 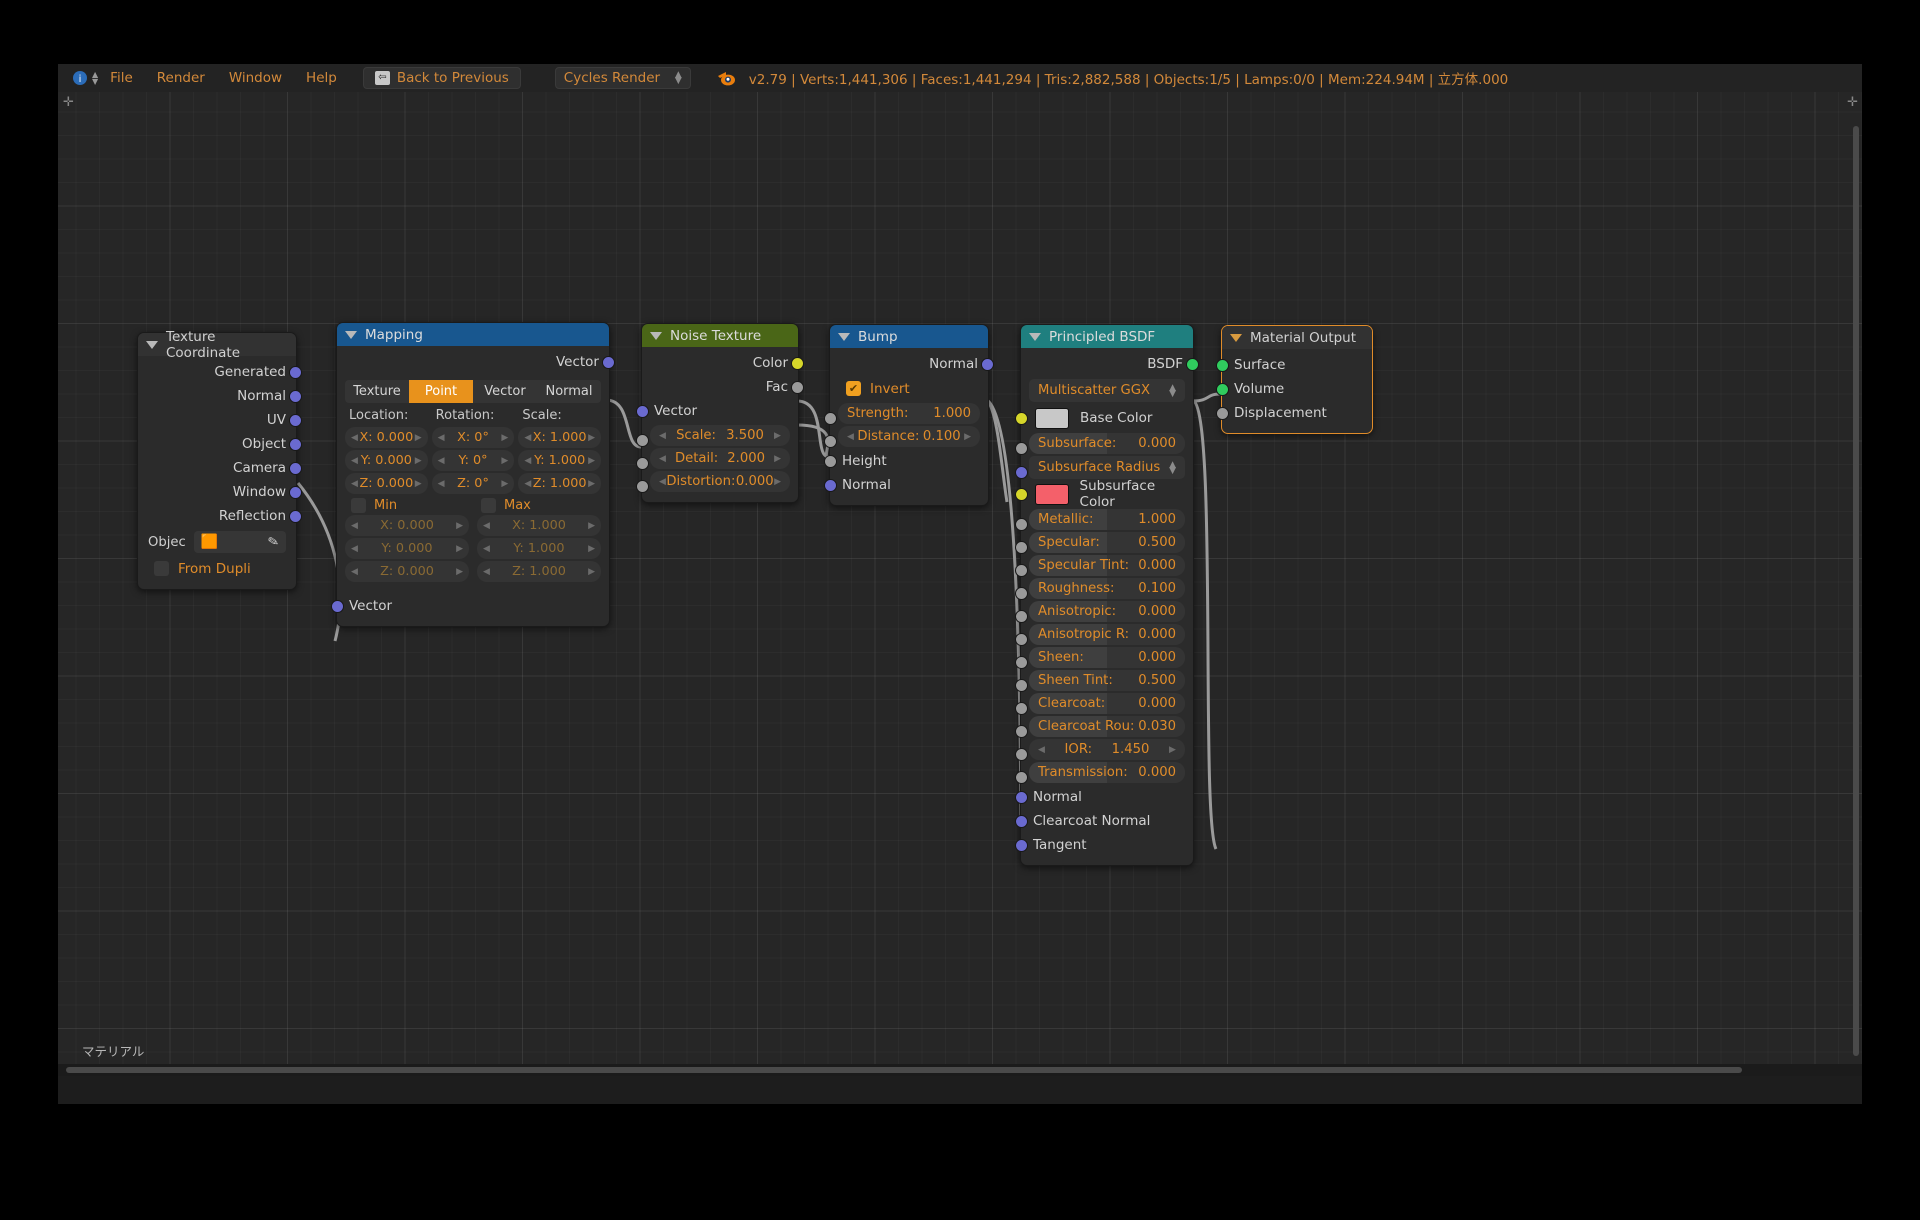 I want to click on rotation-x-field: ◀ X: 0° ▶, so click(x=473, y=437).